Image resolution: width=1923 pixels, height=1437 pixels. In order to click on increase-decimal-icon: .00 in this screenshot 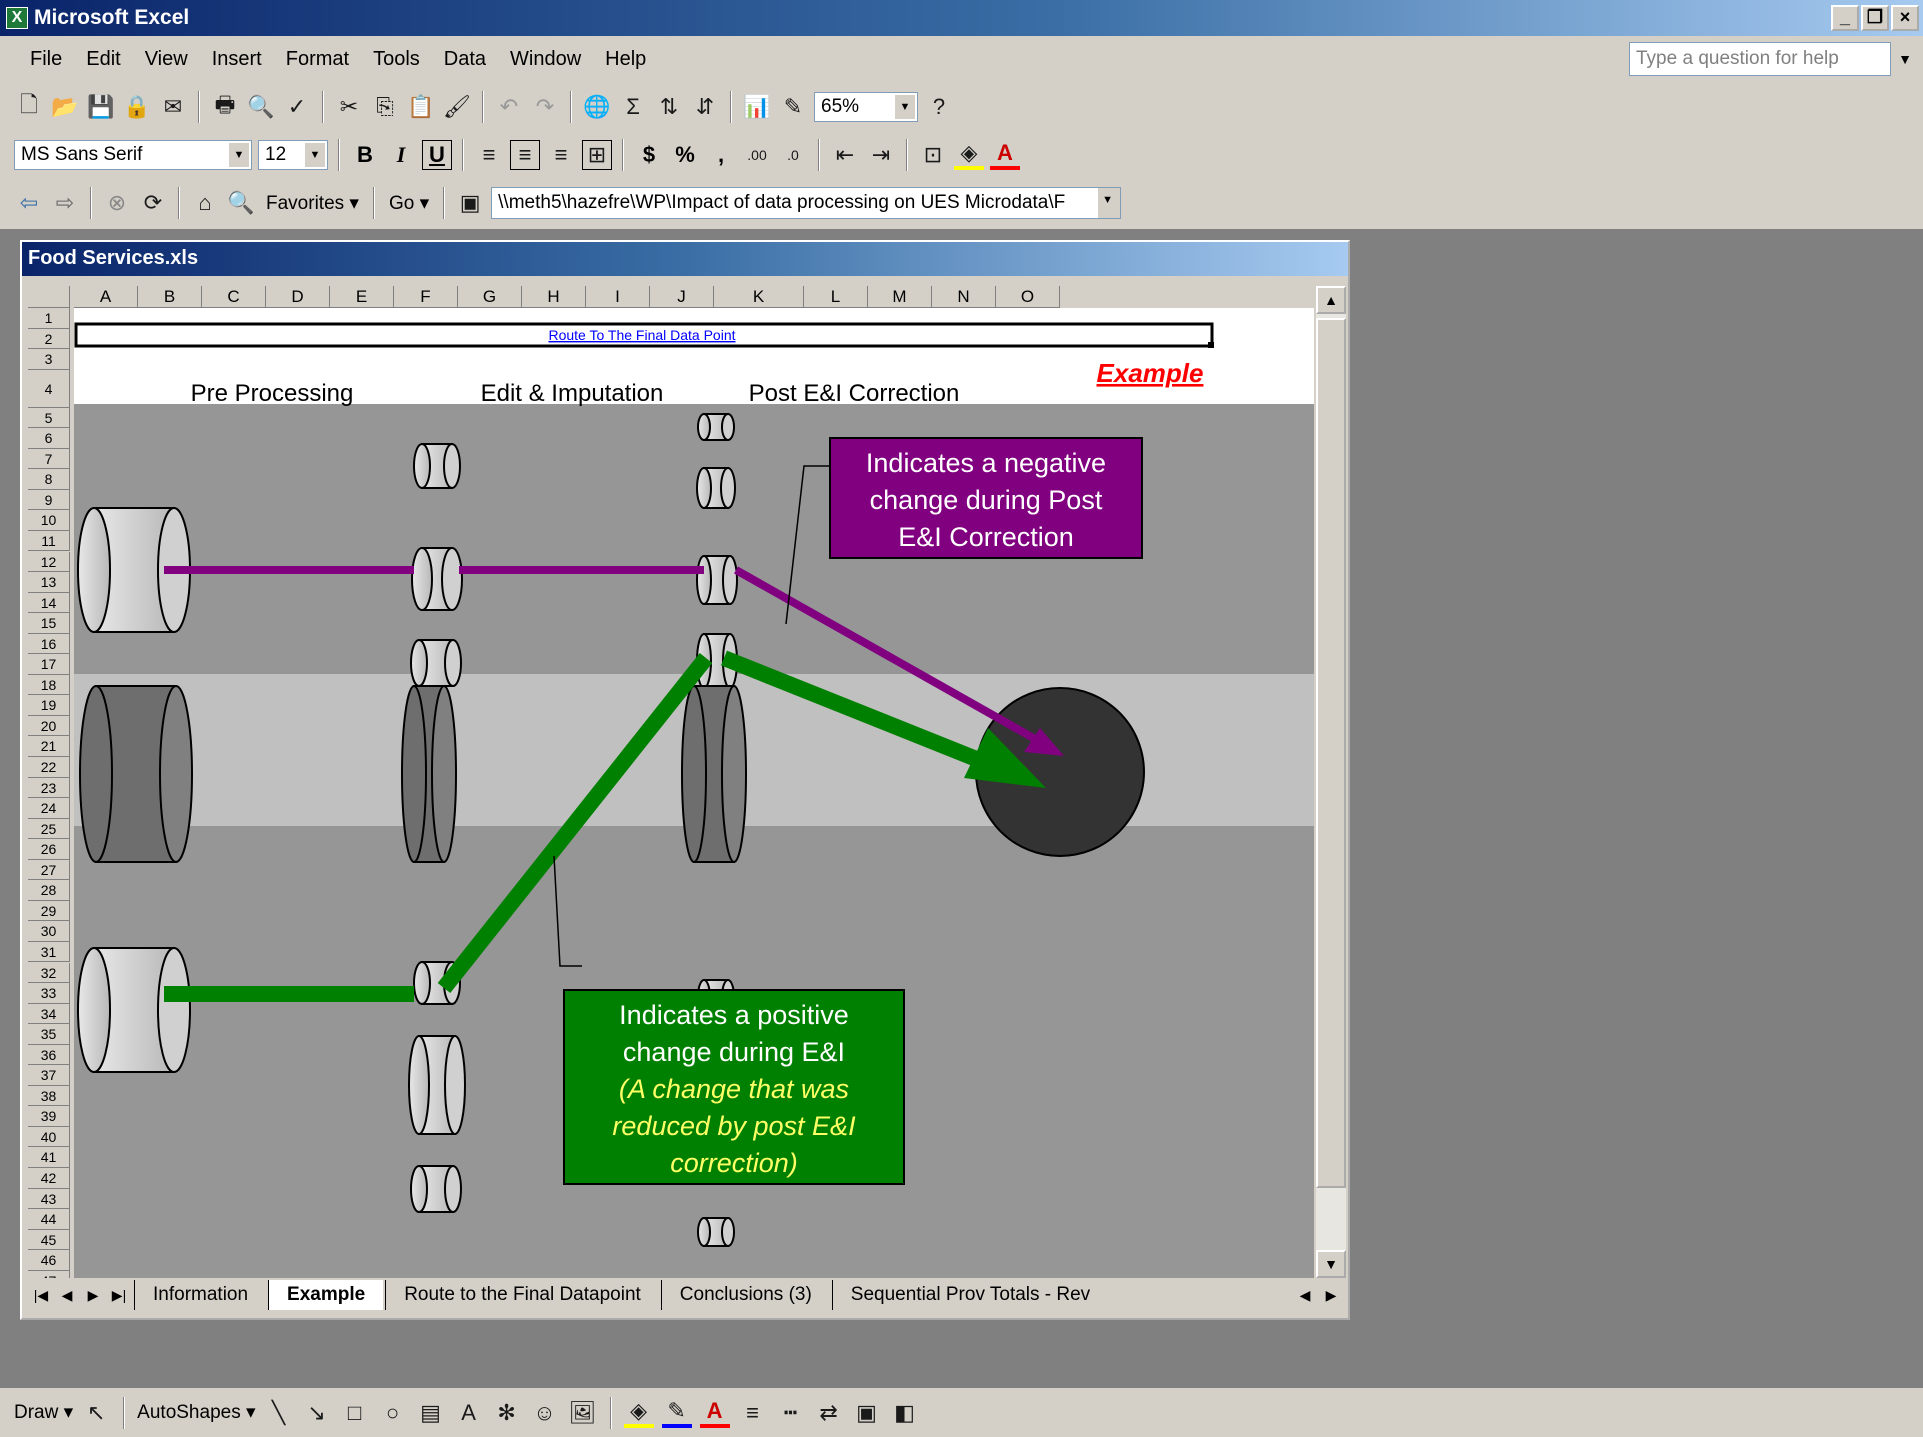, I will do `click(757, 155)`.